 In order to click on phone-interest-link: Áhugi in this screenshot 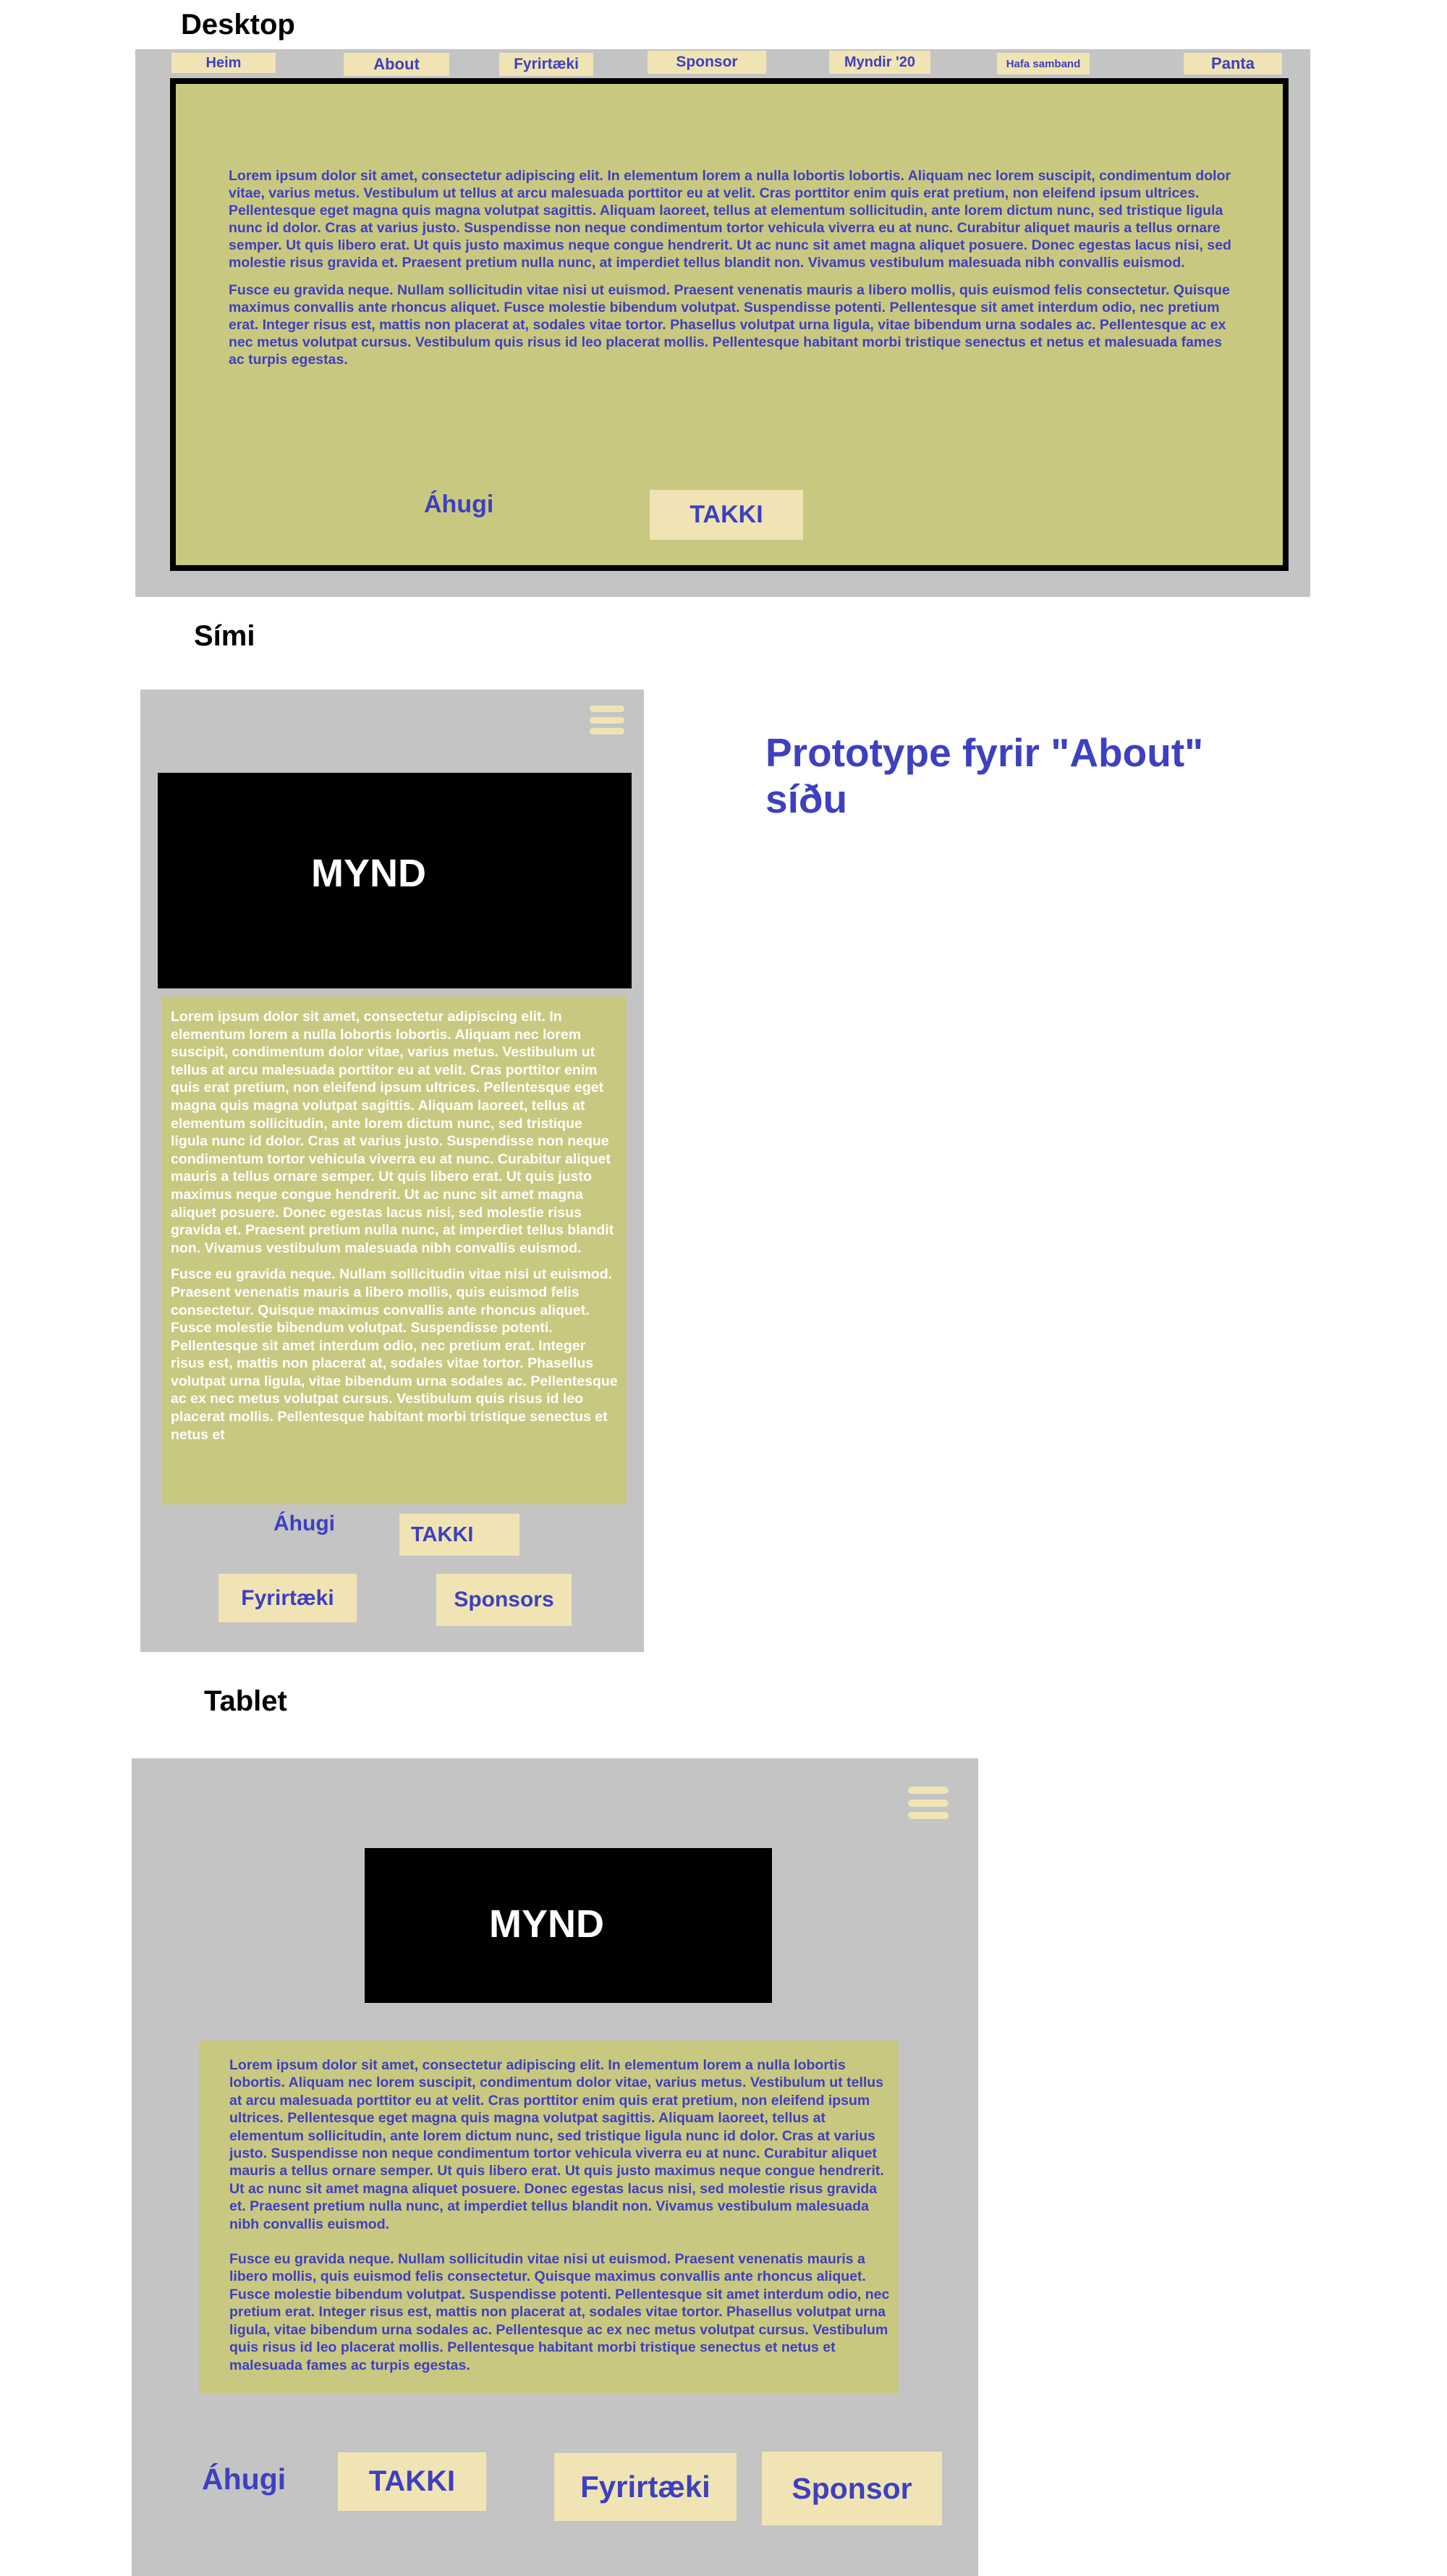, I will do `click(304, 1524)`.